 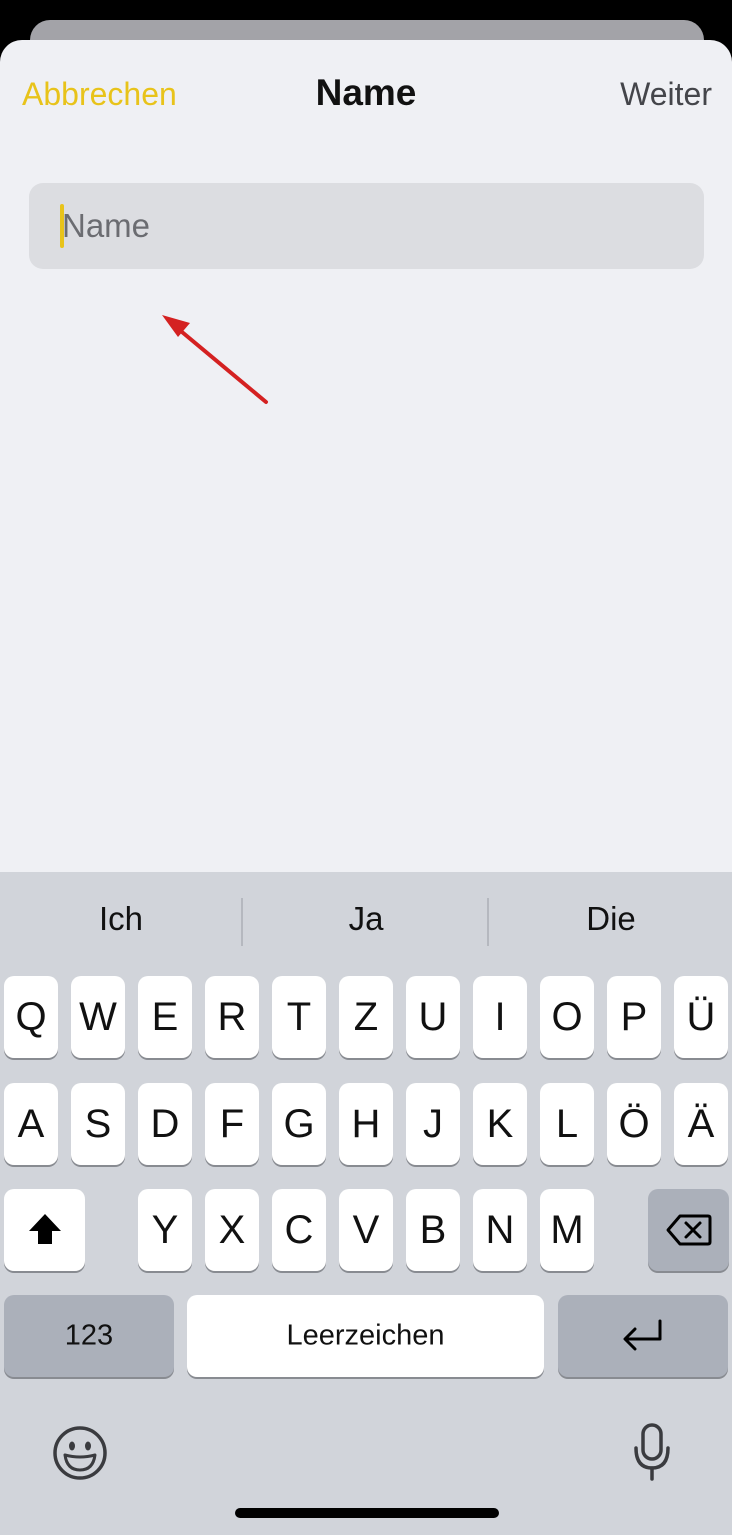 I want to click on key-label: A, so click(x=31, y=1124).